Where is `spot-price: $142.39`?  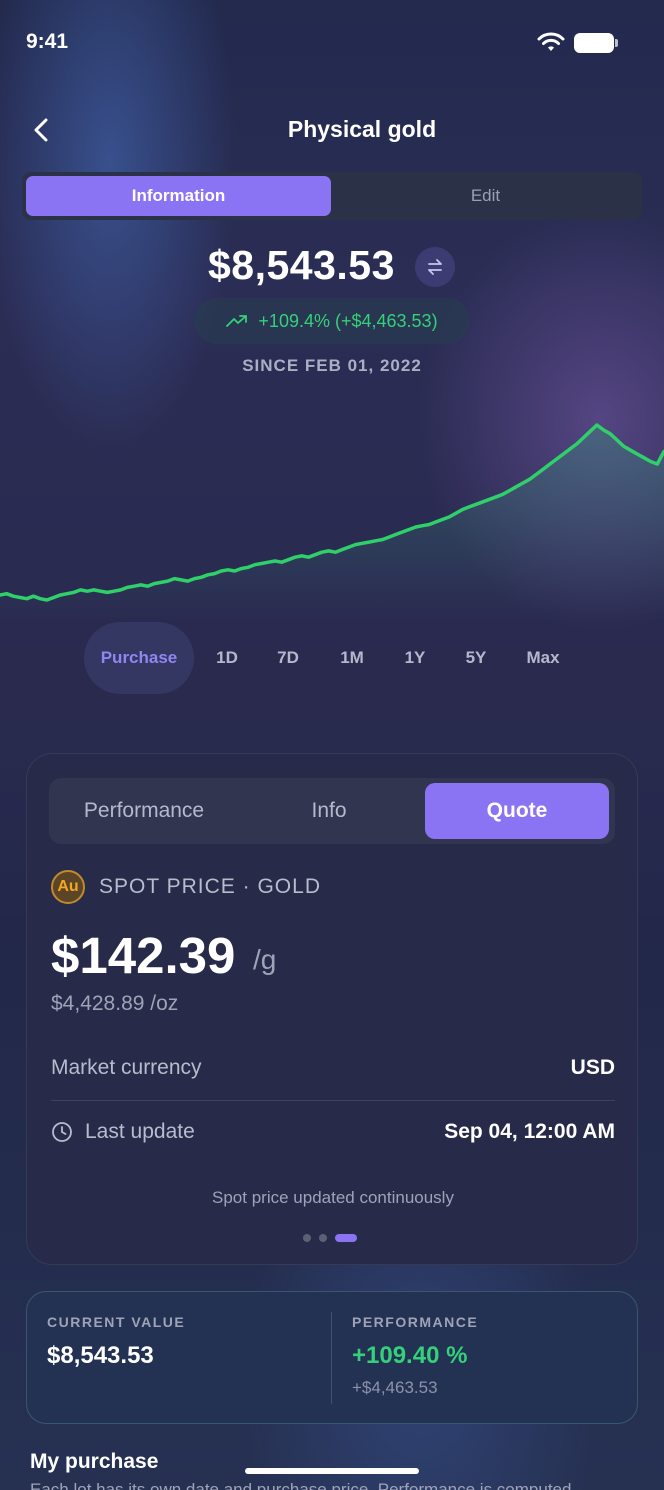 spot-price: $142.39 is located at coordinates (143, 955).